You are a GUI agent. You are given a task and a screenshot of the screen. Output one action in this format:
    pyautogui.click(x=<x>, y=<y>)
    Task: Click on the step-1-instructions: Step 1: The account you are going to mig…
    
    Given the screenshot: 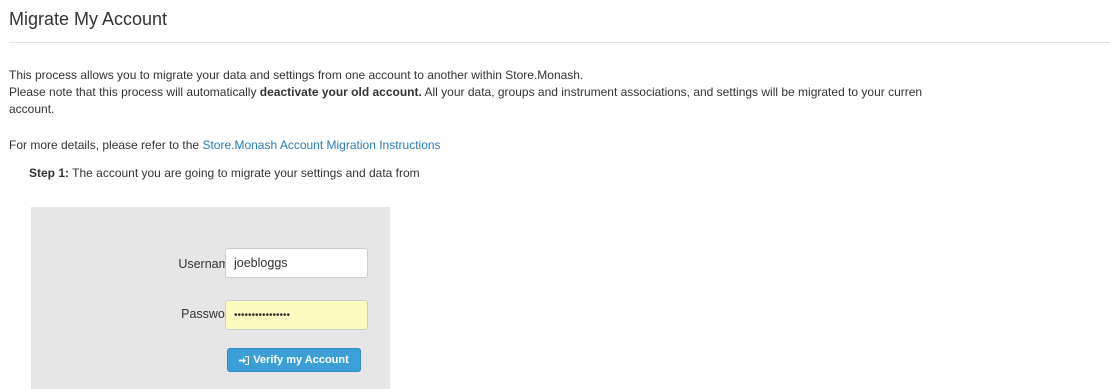 What is the action you would take?
    pyautogui.click(x=224, y=173)
    